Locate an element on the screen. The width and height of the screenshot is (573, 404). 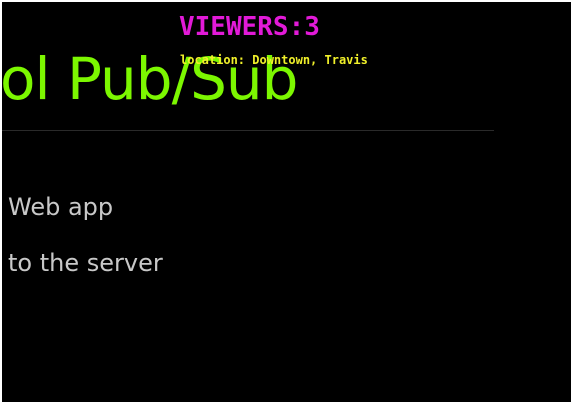
slide-bullet: Web app is located at coordinates (61, 207).